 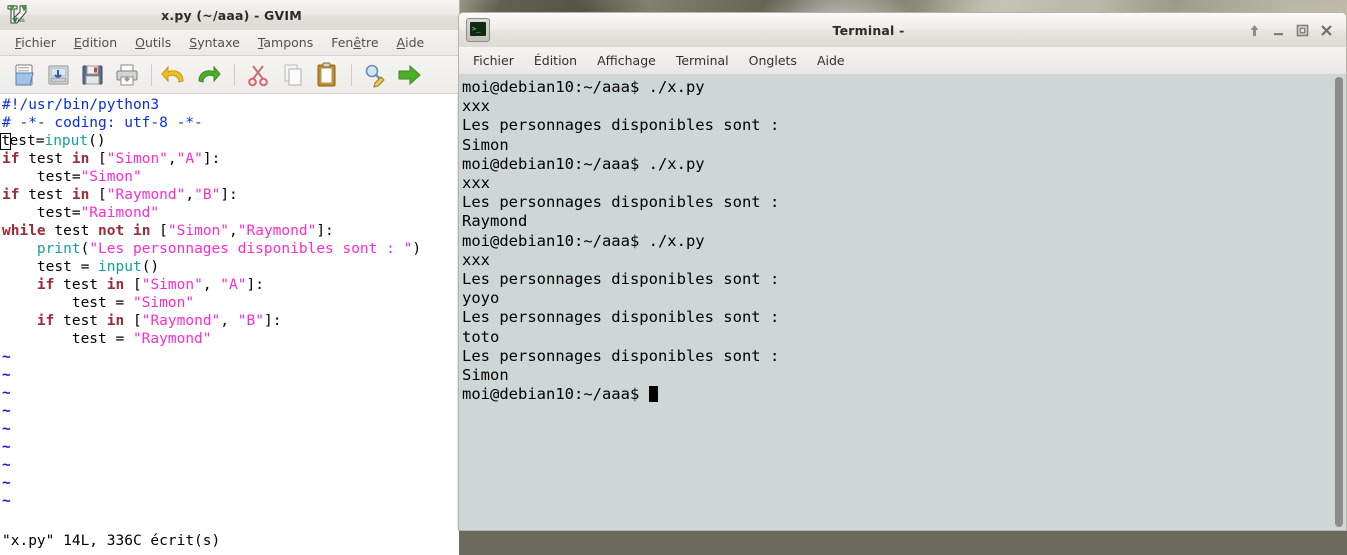 What do you see at coordinates (250, 321) in the screenshot?
I see `code-token: "B"` at bounding box center [250, 321].